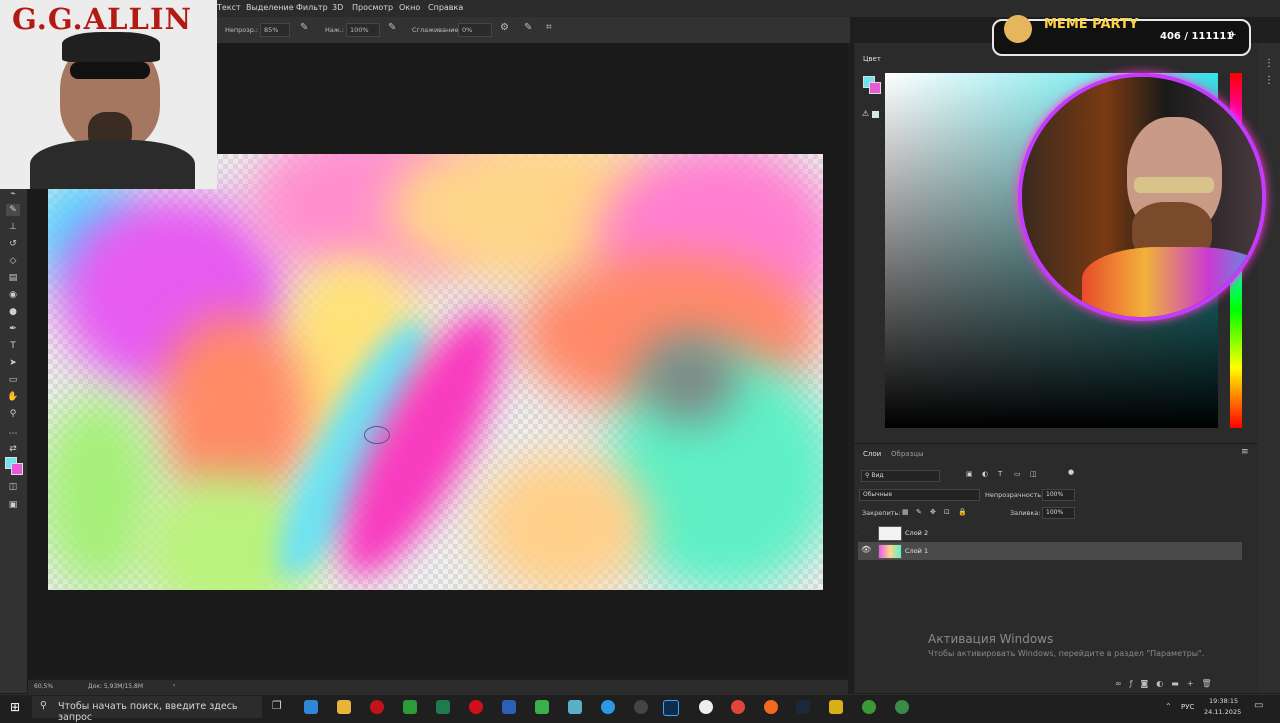  Describe the element at coordinates (875, 114) in the screenshot. I see `websafe-swatch` at that location.